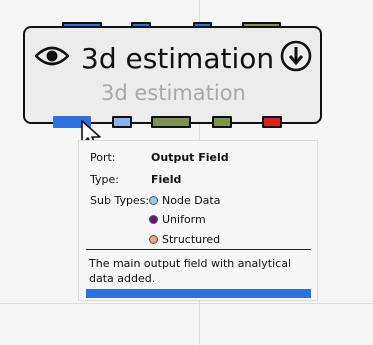 This screenshot has height=345, width=373. I want to click on subtype-dot-structured, so click(153, 239).